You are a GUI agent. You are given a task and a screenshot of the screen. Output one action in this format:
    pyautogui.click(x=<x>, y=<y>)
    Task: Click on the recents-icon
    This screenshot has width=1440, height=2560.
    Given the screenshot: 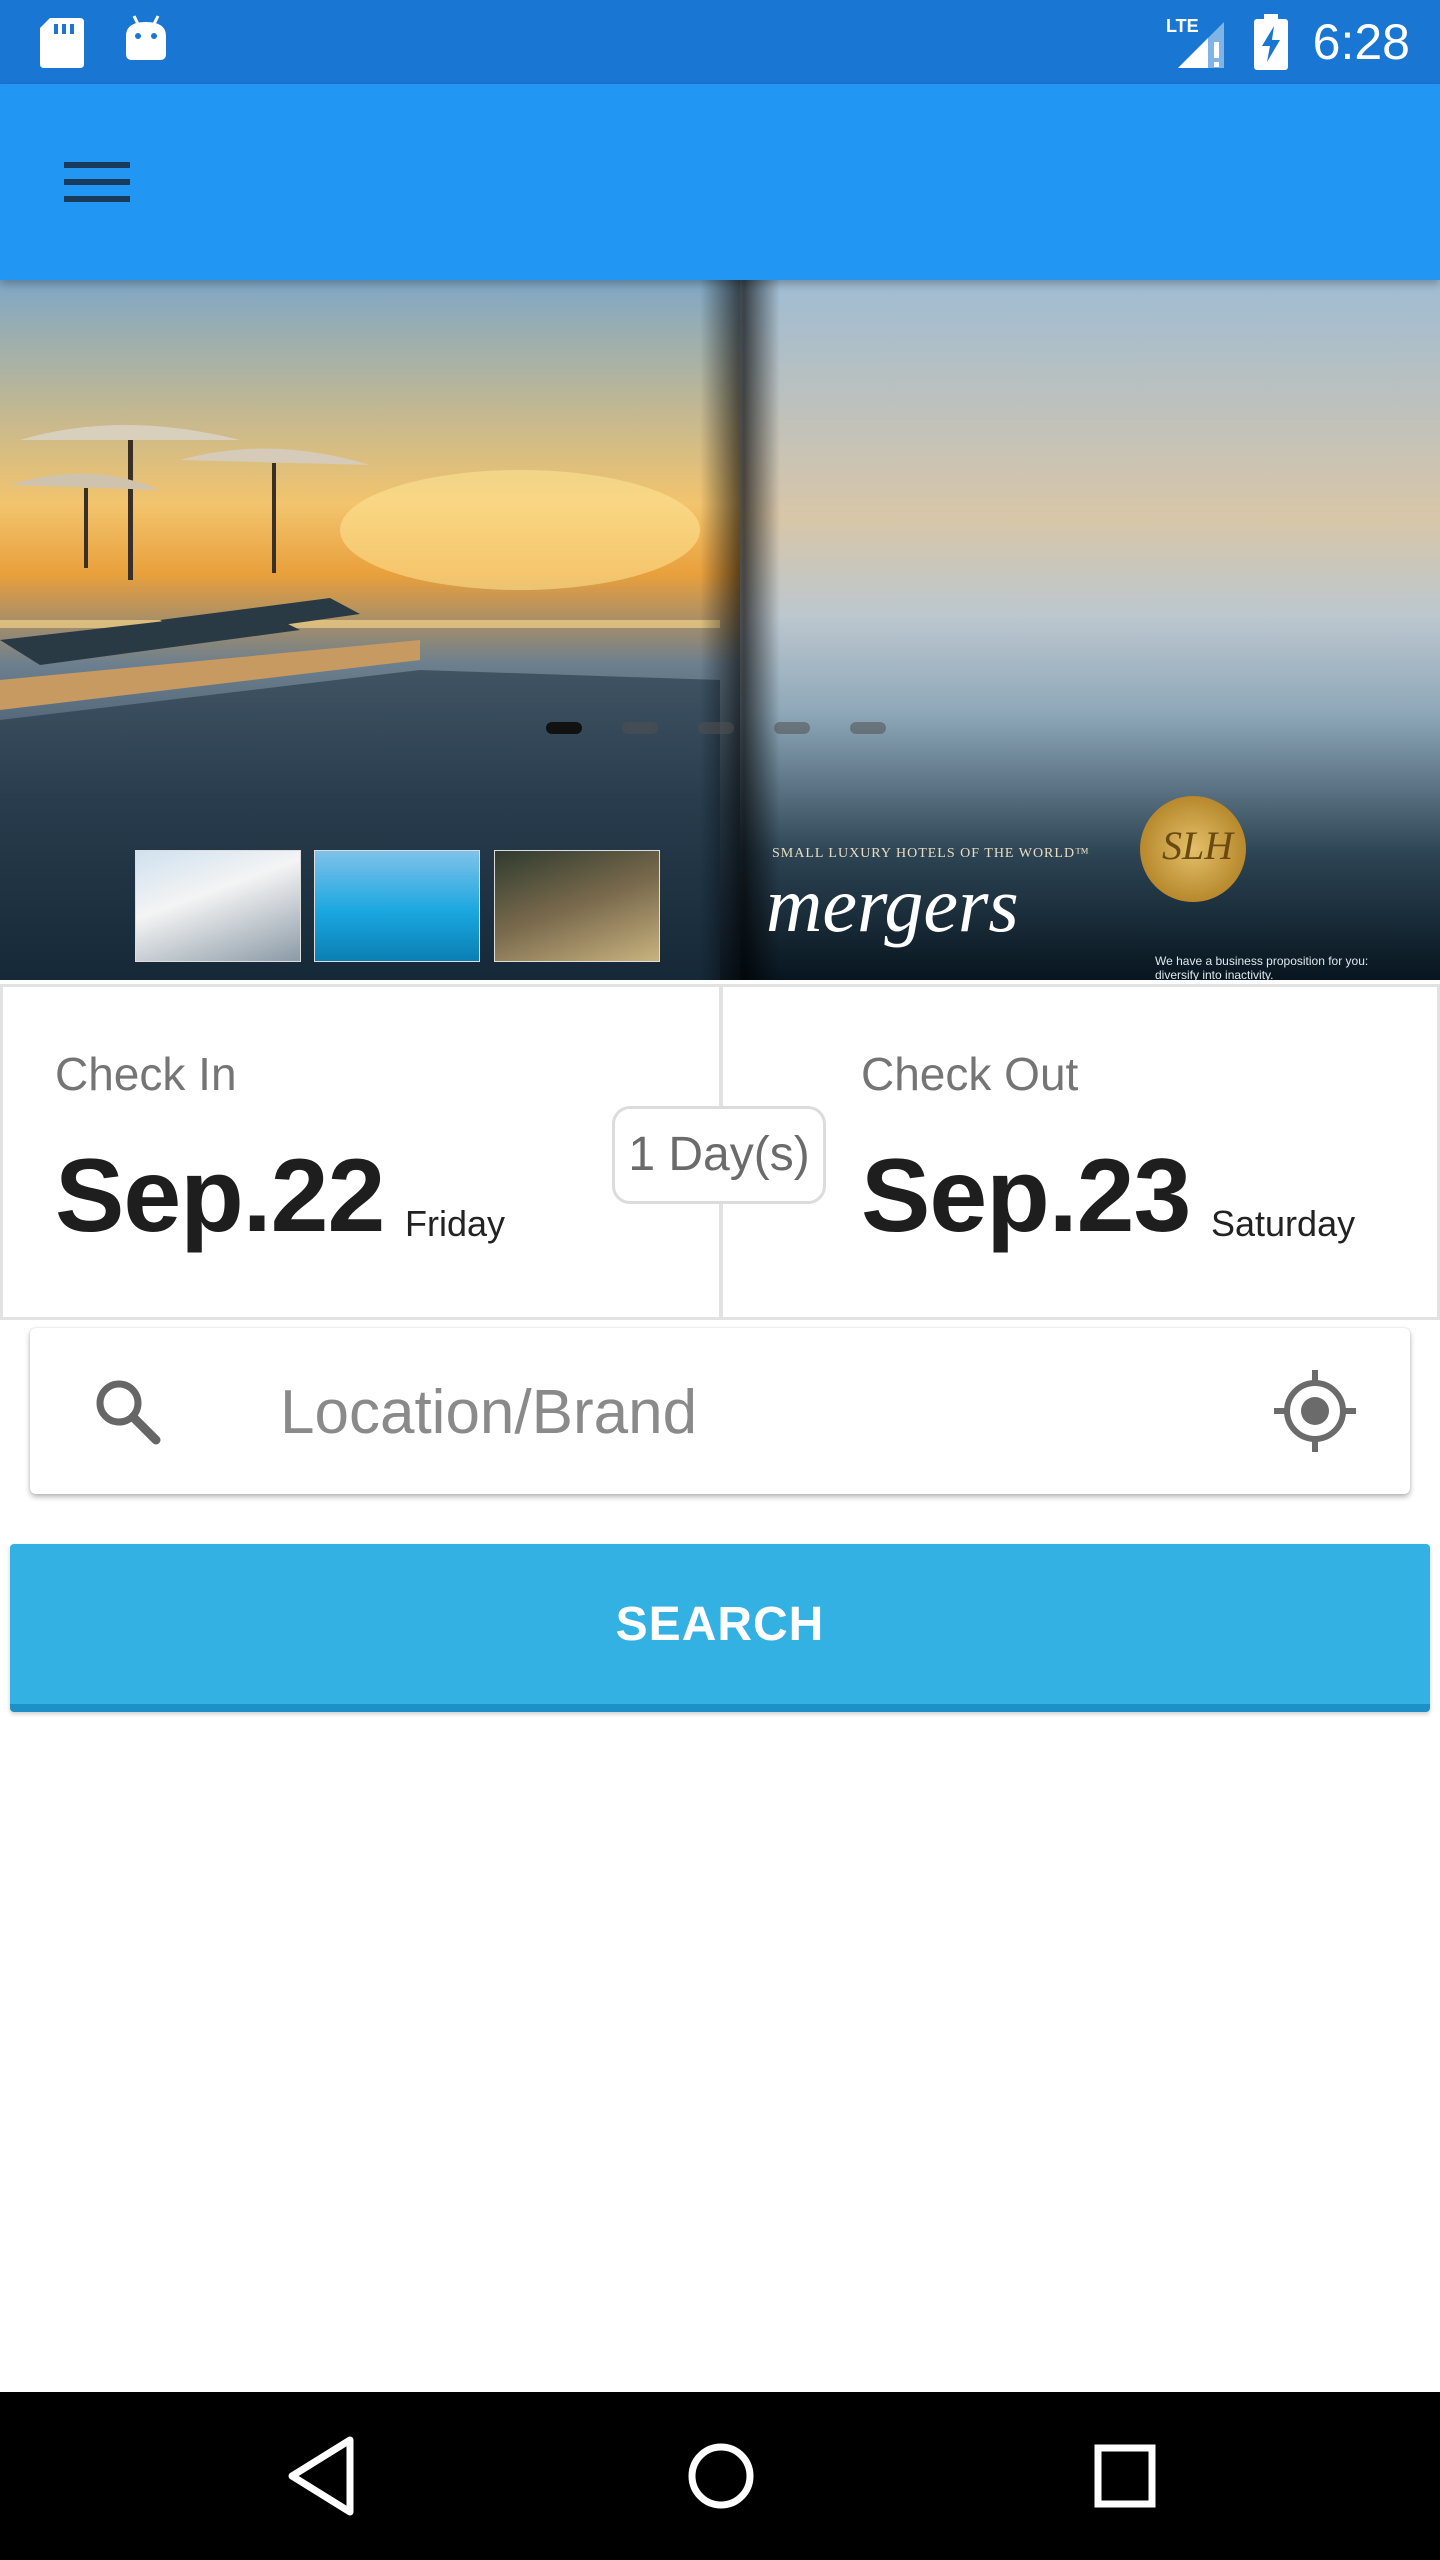 What is the action you would take?
    pyautogui.click(x=1125, y=2476)
    